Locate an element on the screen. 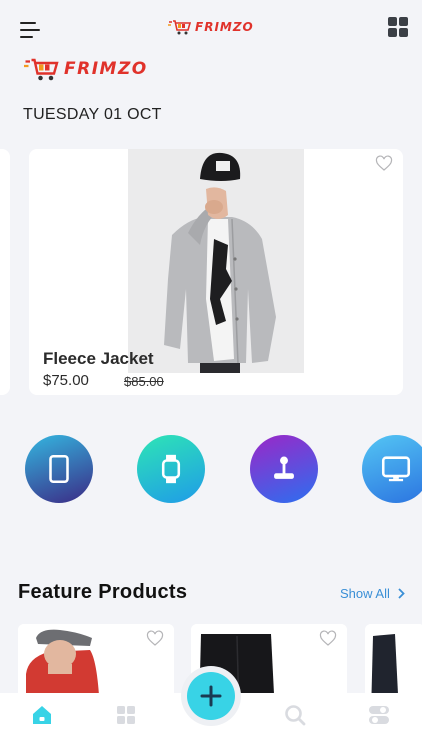 The height and width of the screenshot is (750, 422). top-bar: FRIMZO is located at coordinates (211, 28).